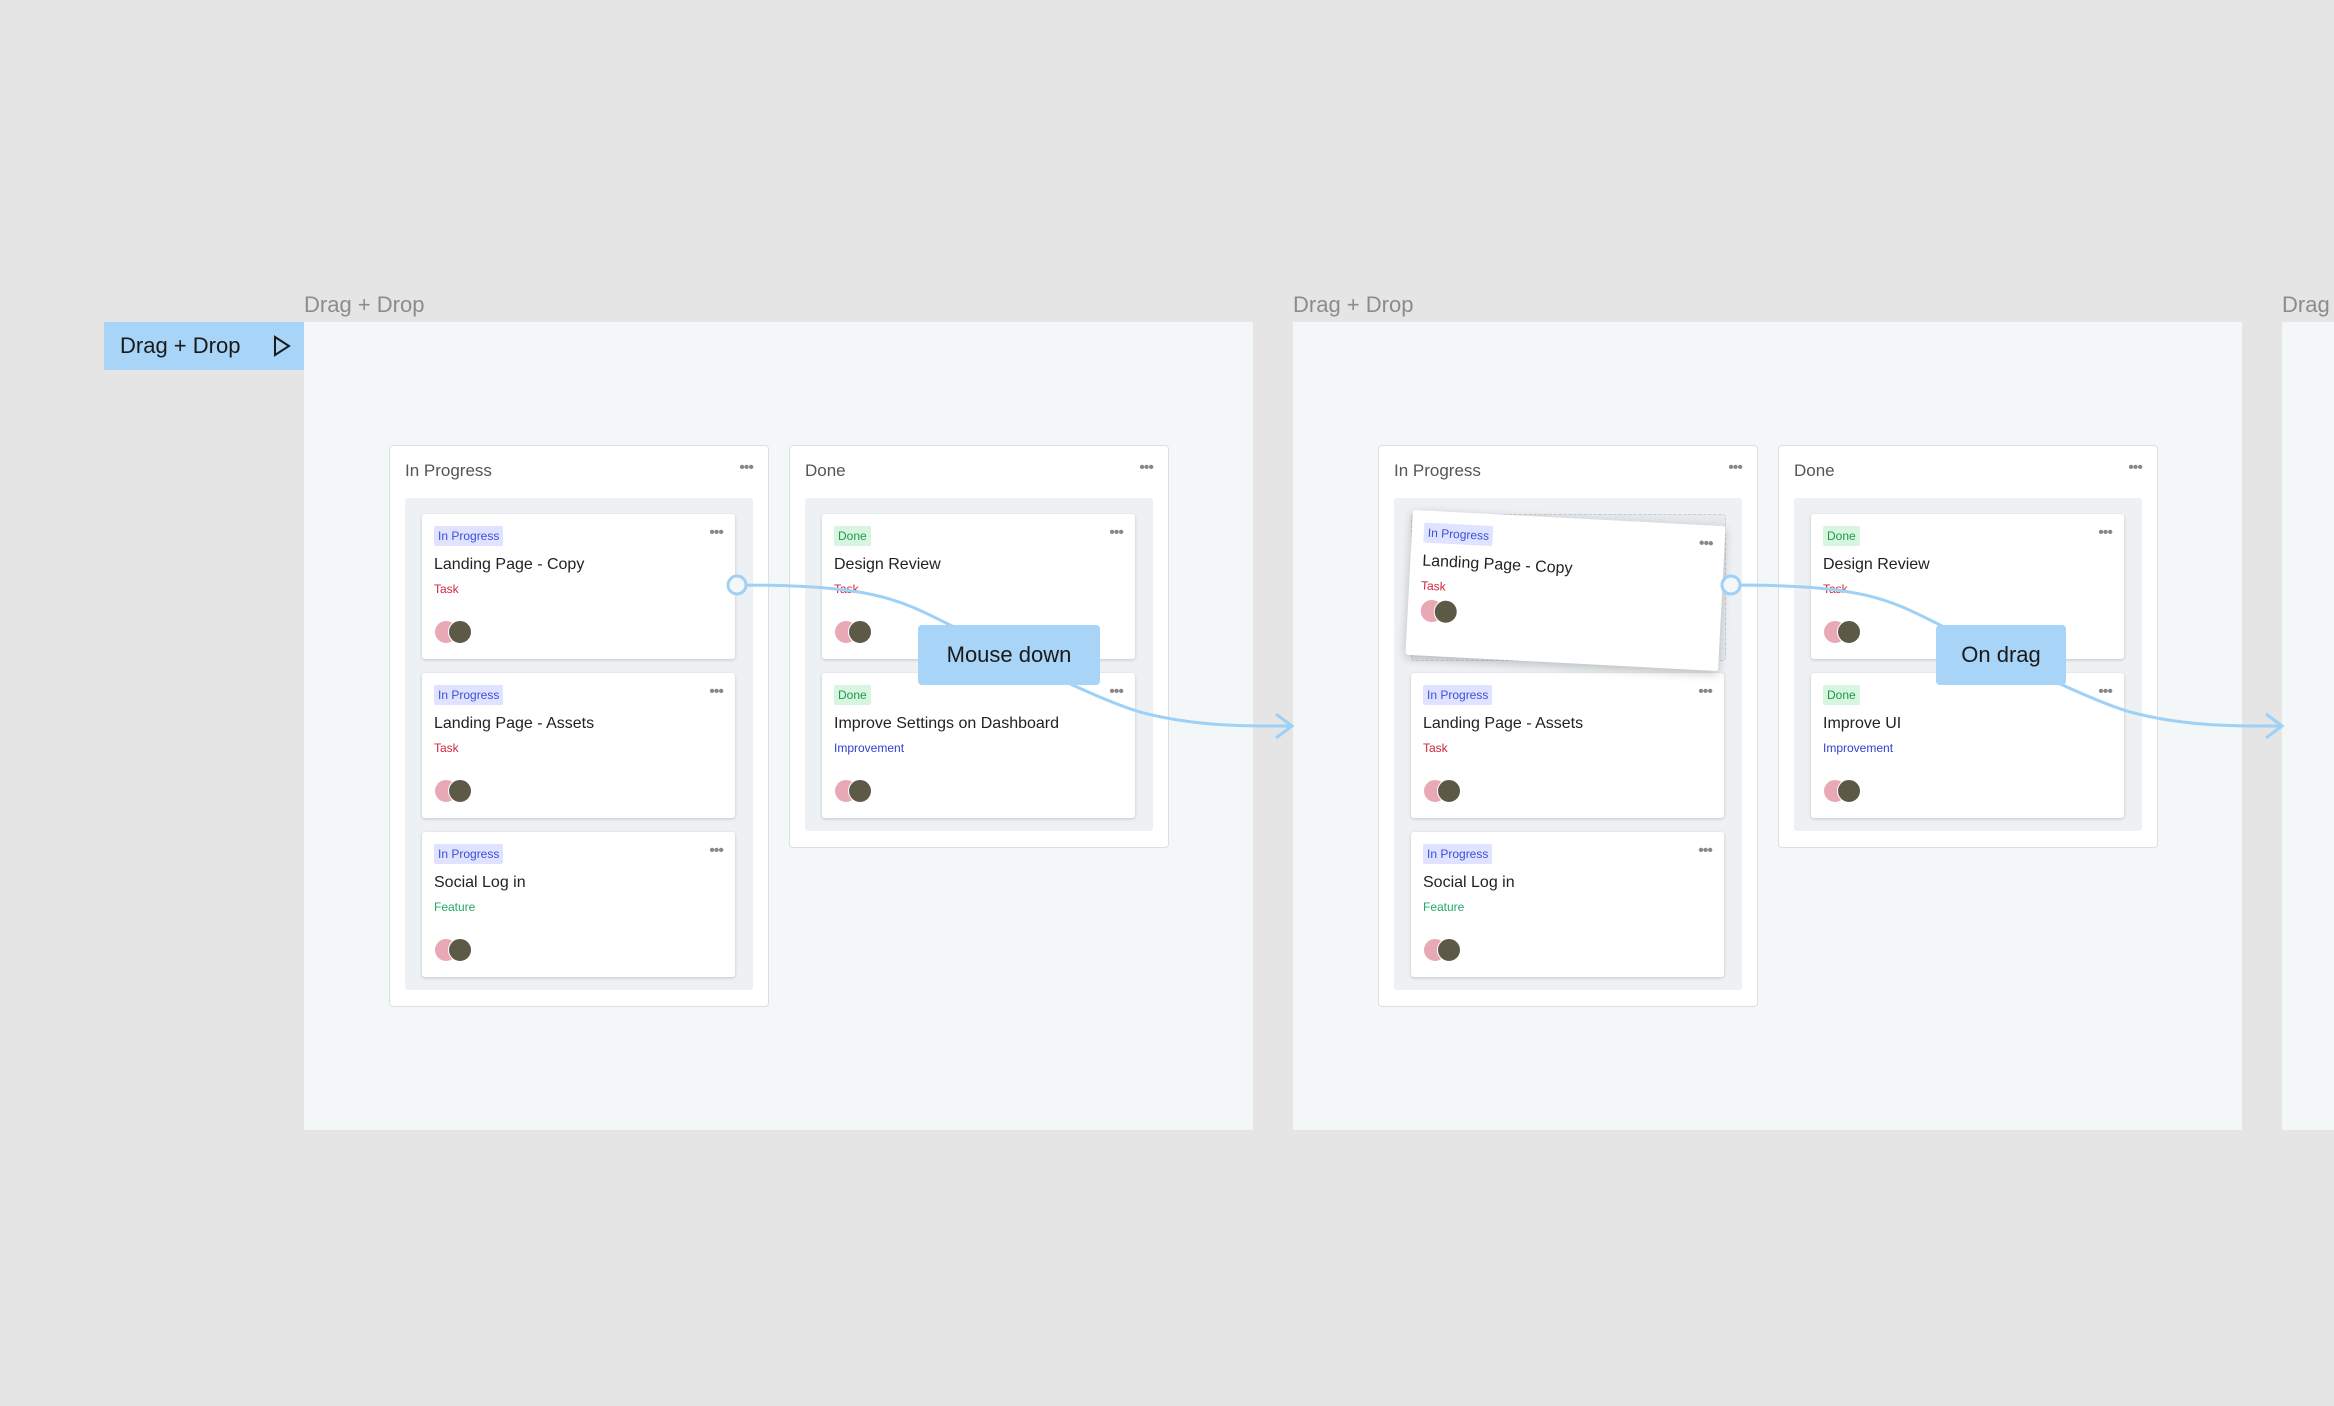 The image size is (2334, 1406). I want to click on interaction-callout: Mouse down, so click(1009, 655).